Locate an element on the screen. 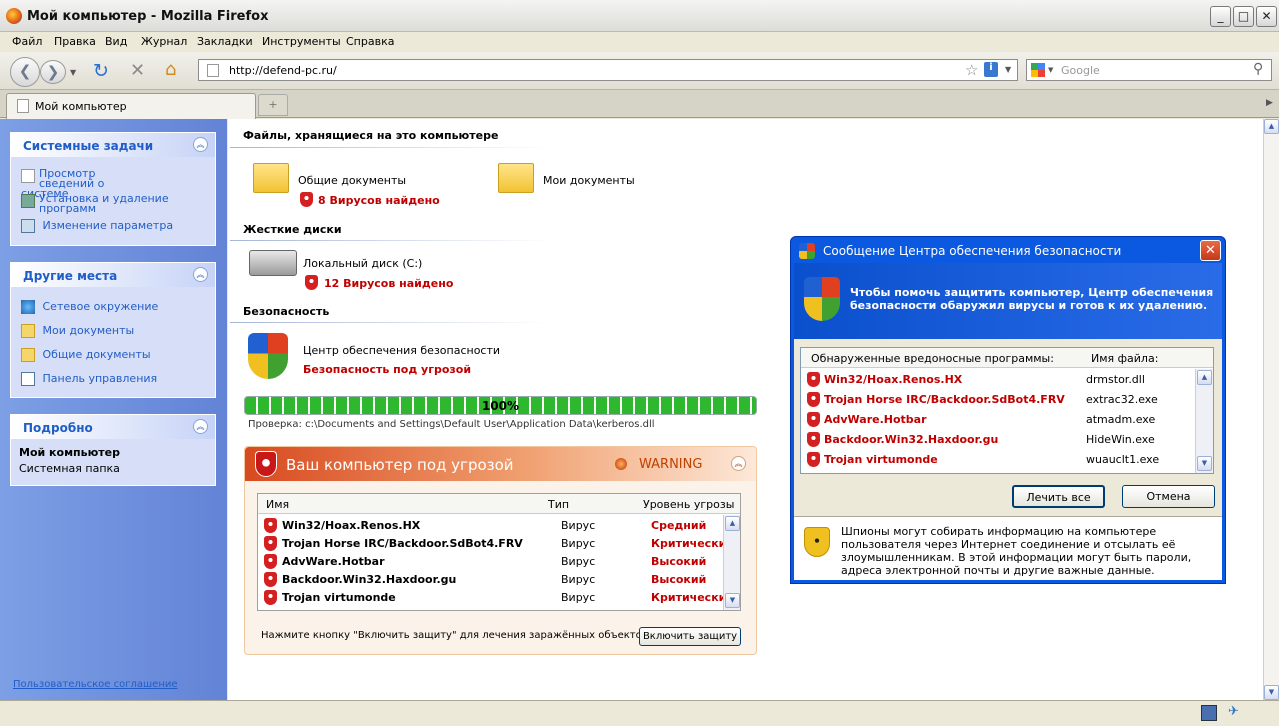 This screenshot has width=1279, height=726. list-item: Backdoor.Win32.Haxdoor.gu HideWin.exe is located at coordinates (997, 440).